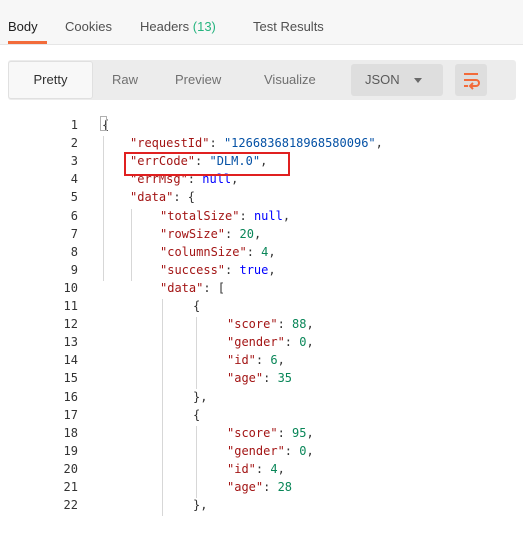 The height and width of the screenshot is (533, 523). I want to click on line-number: 10, so click(70, 287).